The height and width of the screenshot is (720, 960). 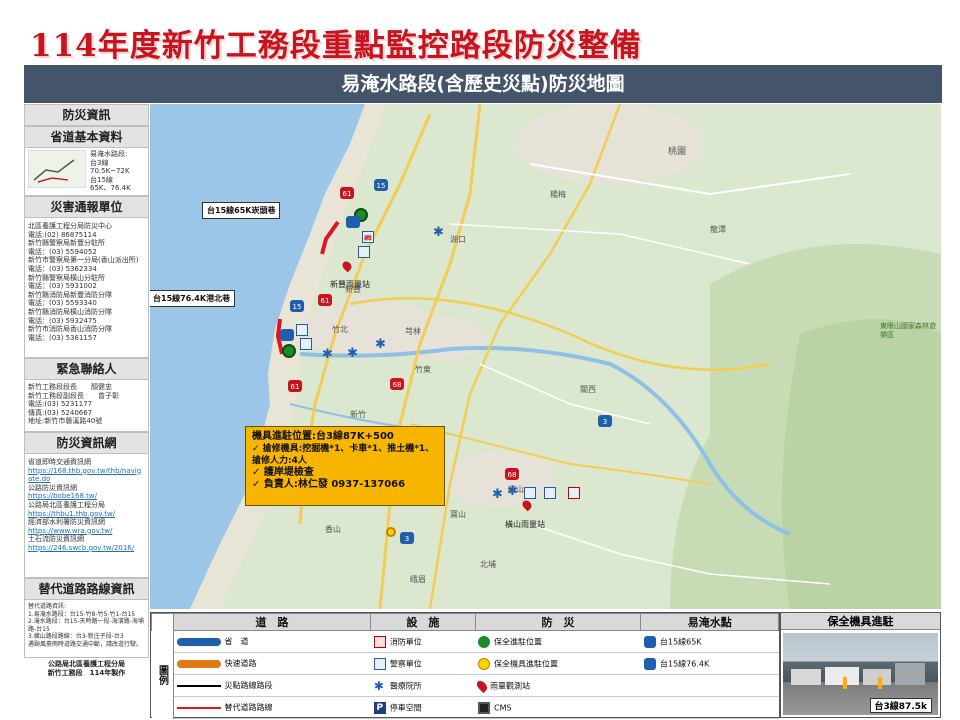 What do you see at coordinates (272, 622) in the screenshot?
I see `legend-col-road: 道 路` at bounding box center [272, 622].